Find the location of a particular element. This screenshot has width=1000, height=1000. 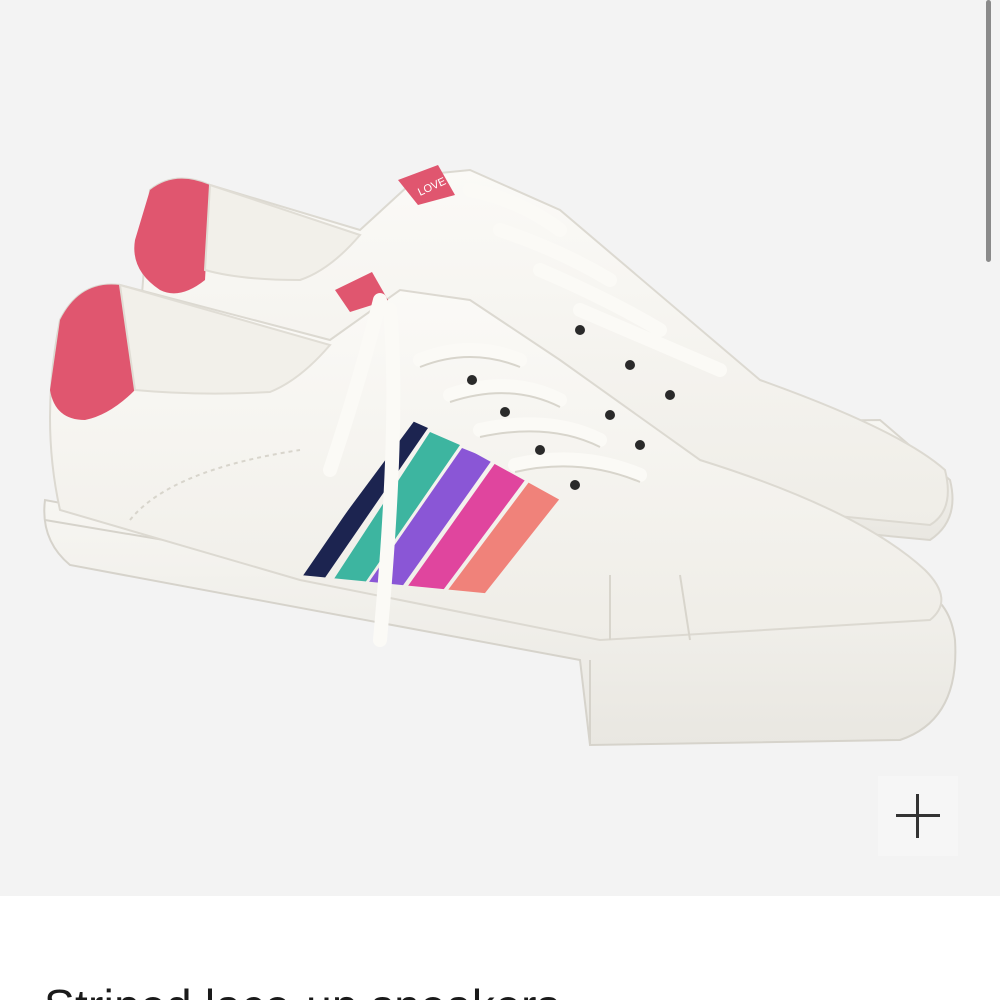

zoom-button is located at coordinates (918, 816).